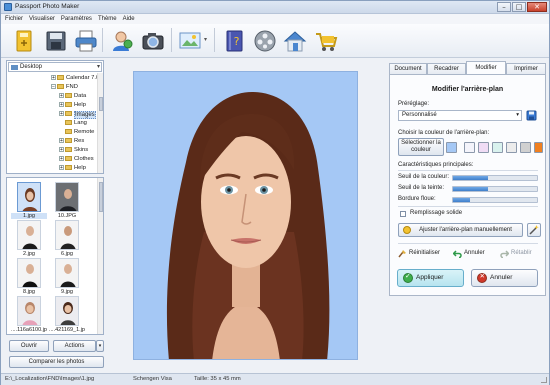 This screenshot has width=550, height=385. Describe the element at coordinates (67, 315) in the screenshot. I see `thumbnail-item: ....421169_1.jpg` at that location.